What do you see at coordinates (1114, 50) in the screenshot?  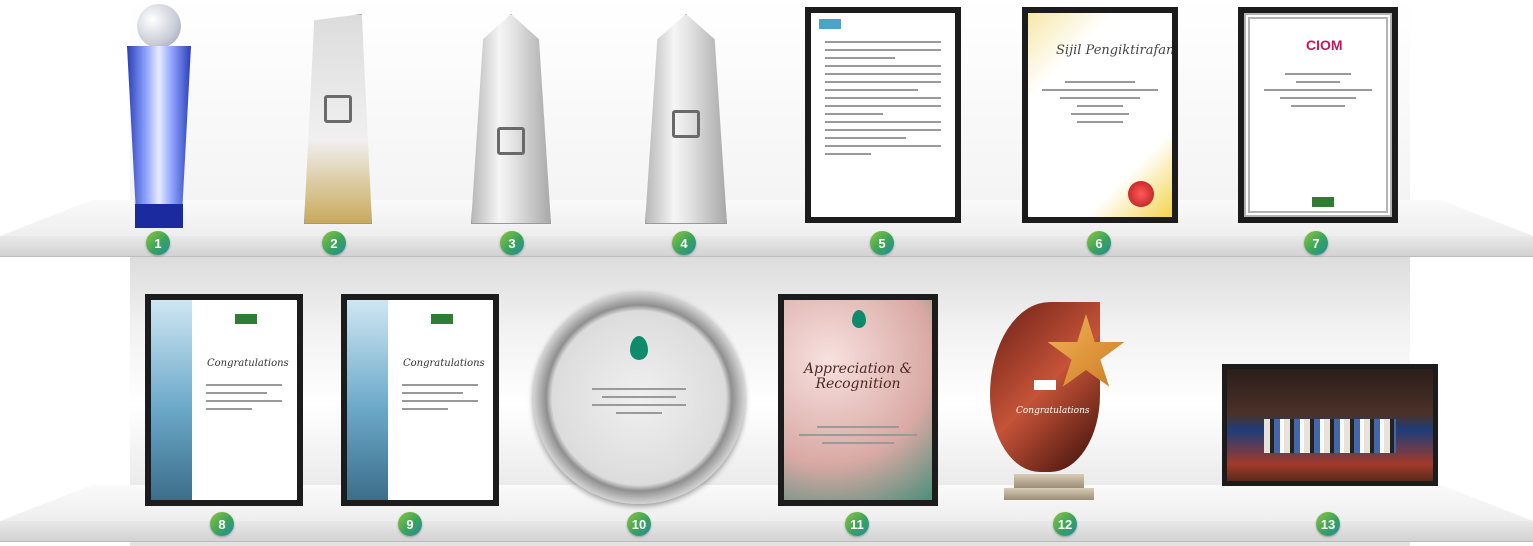 I see `certificate-title: Sijil Pengiktirafan` at bounding box center [1114, 50].